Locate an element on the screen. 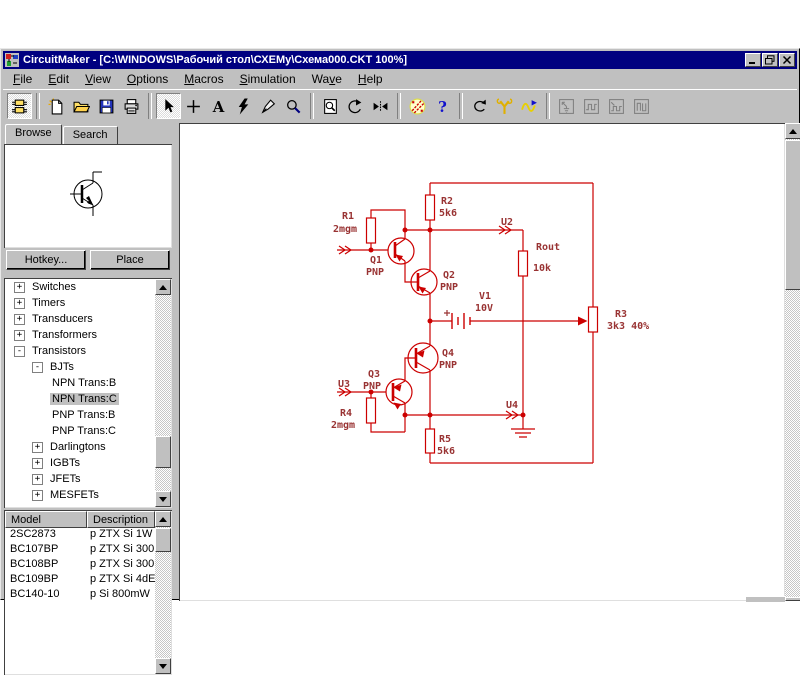  tree-item-jfets: + JFETs is located at coordinates (80, 479).